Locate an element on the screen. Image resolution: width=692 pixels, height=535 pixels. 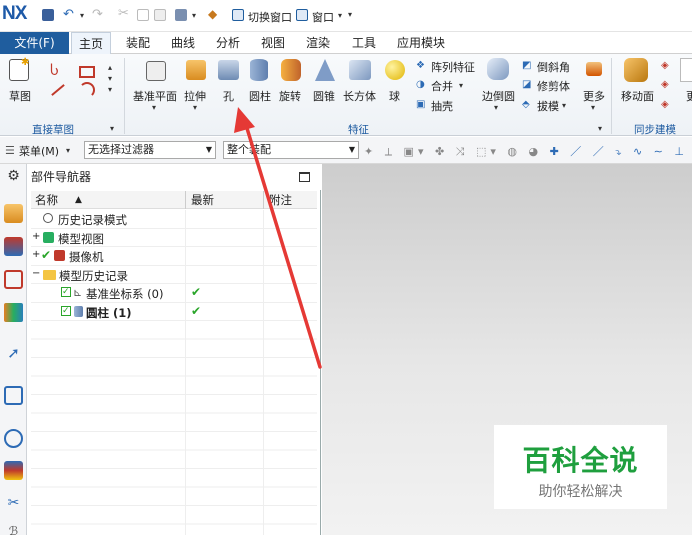
part-dropdown-icon: ▾ is located at coordinates (194, 15).